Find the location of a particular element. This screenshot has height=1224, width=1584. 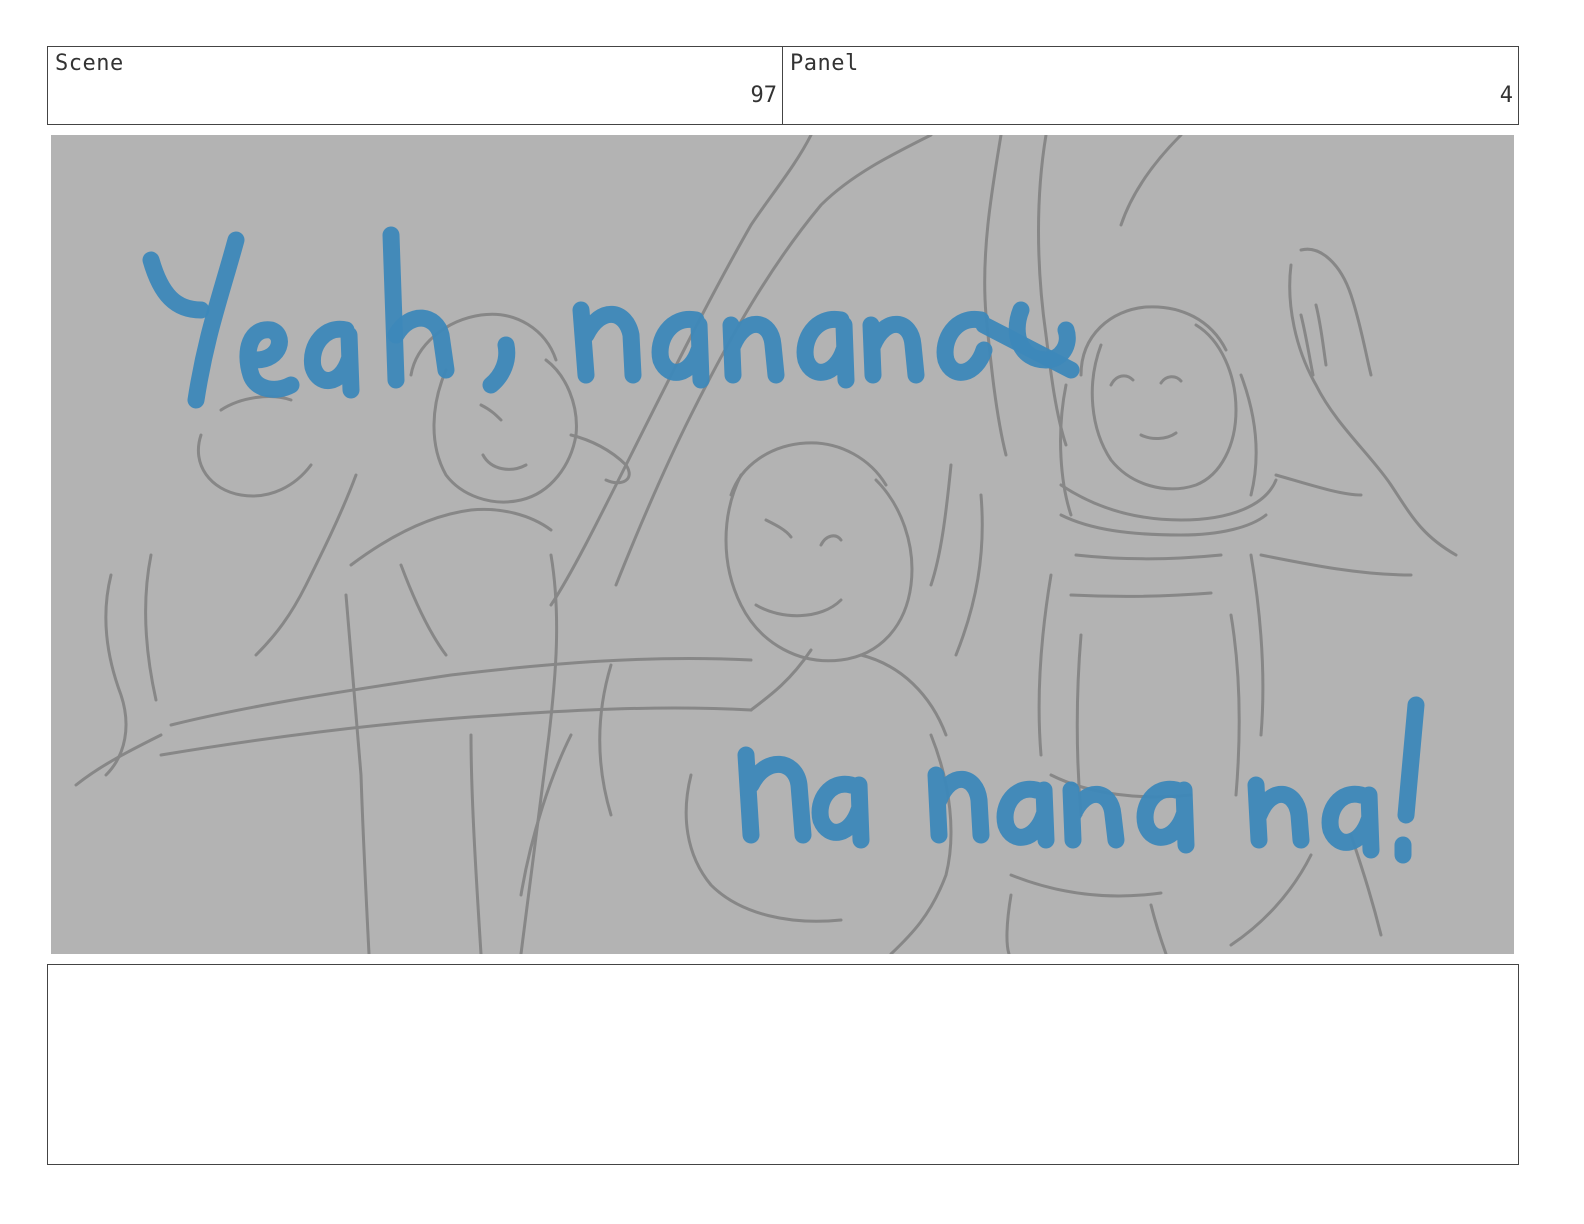

panel-cell: Panel 4 is located at coordinates (1150, 85).